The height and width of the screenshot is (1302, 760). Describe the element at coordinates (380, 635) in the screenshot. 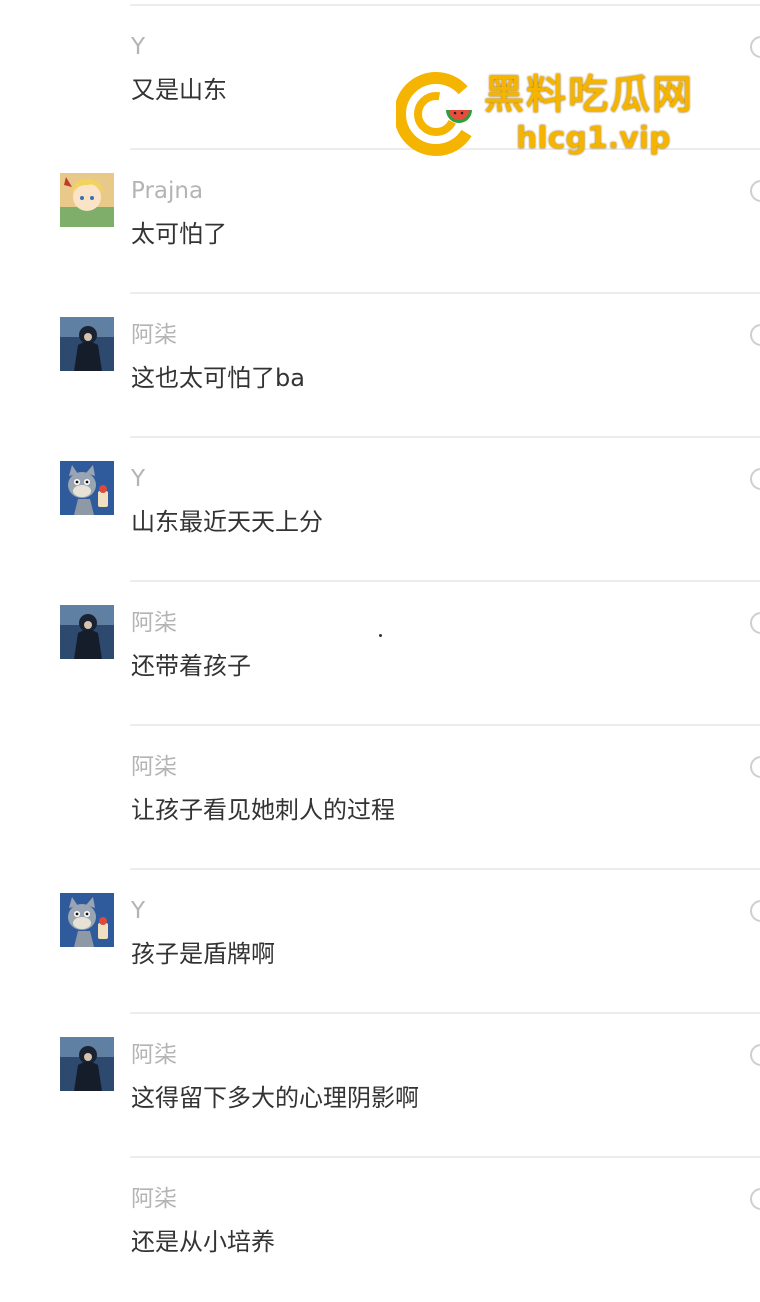

I see `stray-dot` at that location.